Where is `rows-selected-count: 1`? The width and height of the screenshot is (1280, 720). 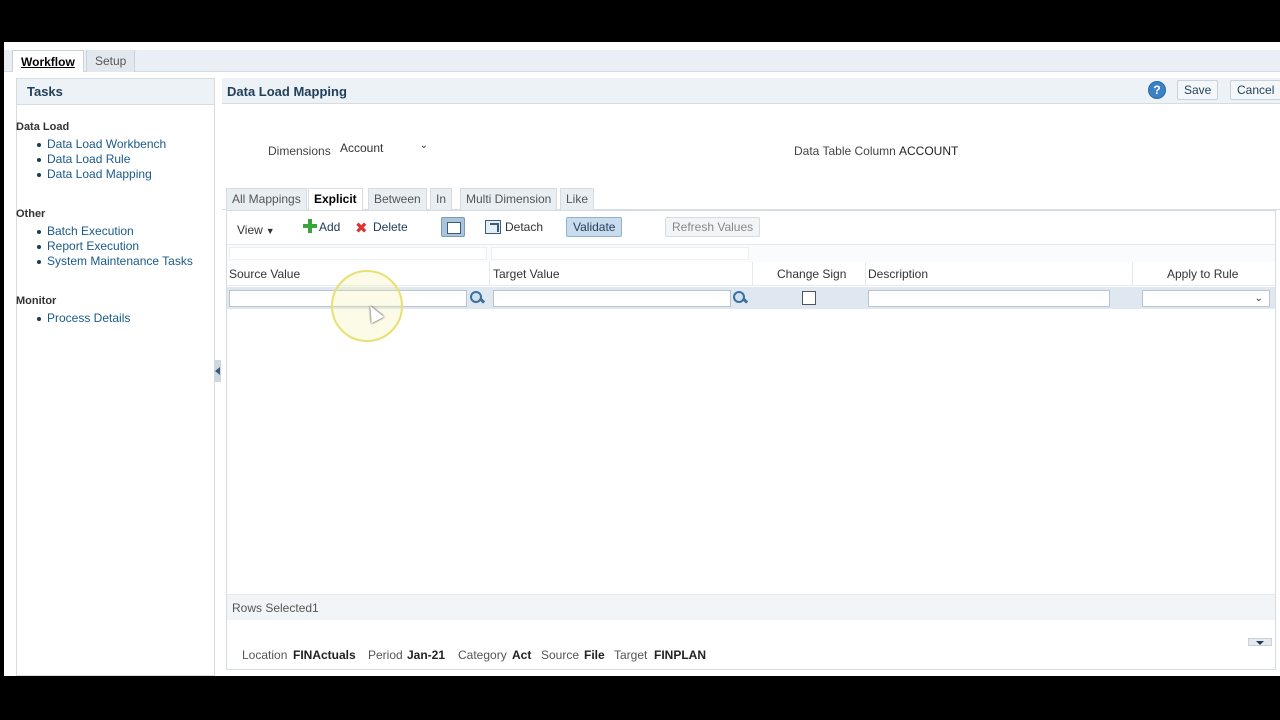
rows-selected-count: 1 is located at coordinates (315, 608).